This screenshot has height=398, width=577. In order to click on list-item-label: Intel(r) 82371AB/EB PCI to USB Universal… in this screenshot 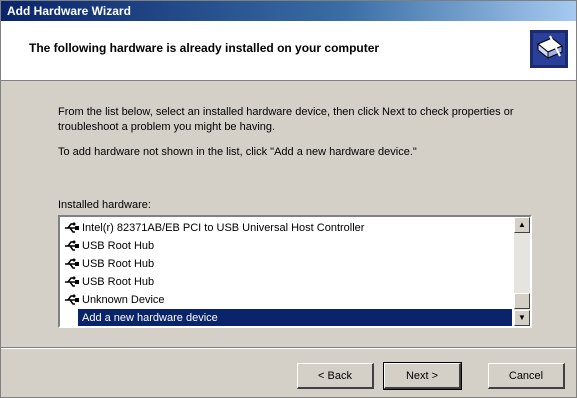, I will do `click(223, 228)`.